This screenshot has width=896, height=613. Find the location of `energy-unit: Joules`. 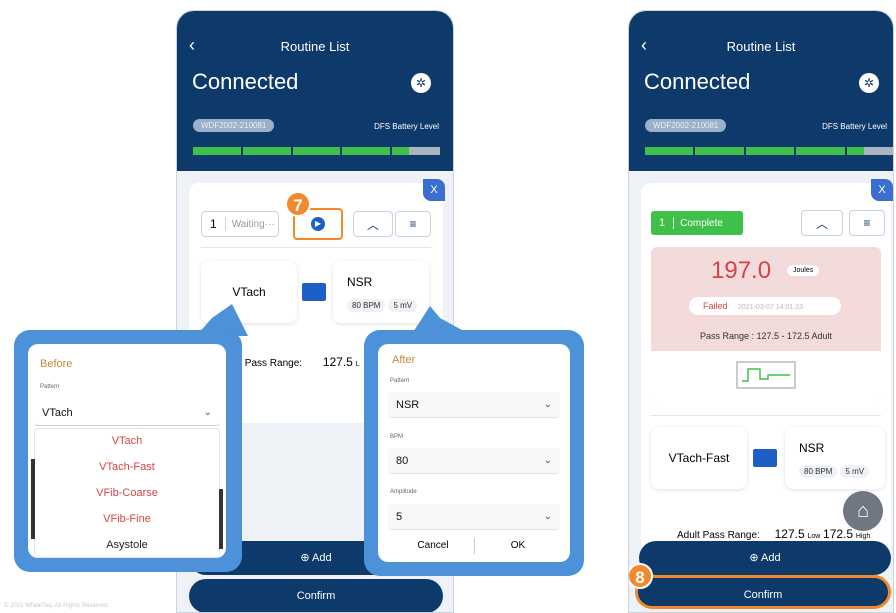

energy-unit: Joules is located at coordinates (803, 270).